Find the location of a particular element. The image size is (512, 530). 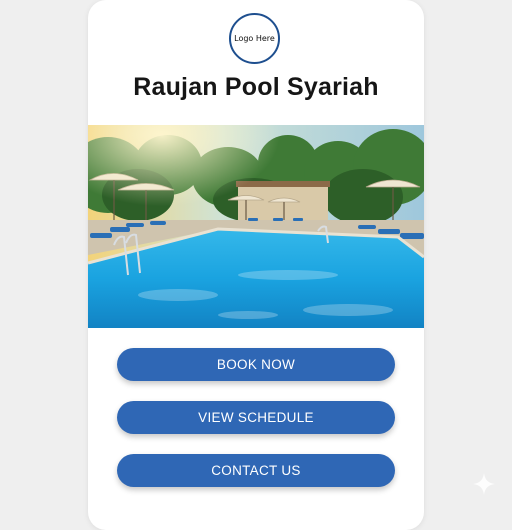

view-schedule-button: VIEW SCHEDULE is located at coordinates (256, 417).